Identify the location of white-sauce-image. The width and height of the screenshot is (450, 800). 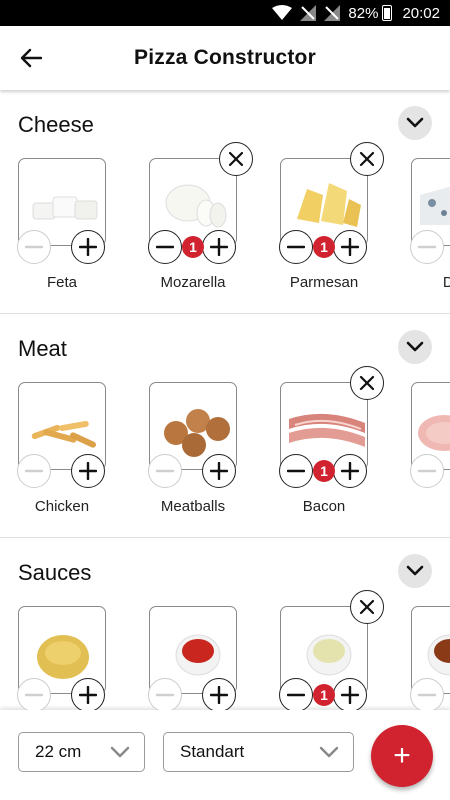
(329, 655).